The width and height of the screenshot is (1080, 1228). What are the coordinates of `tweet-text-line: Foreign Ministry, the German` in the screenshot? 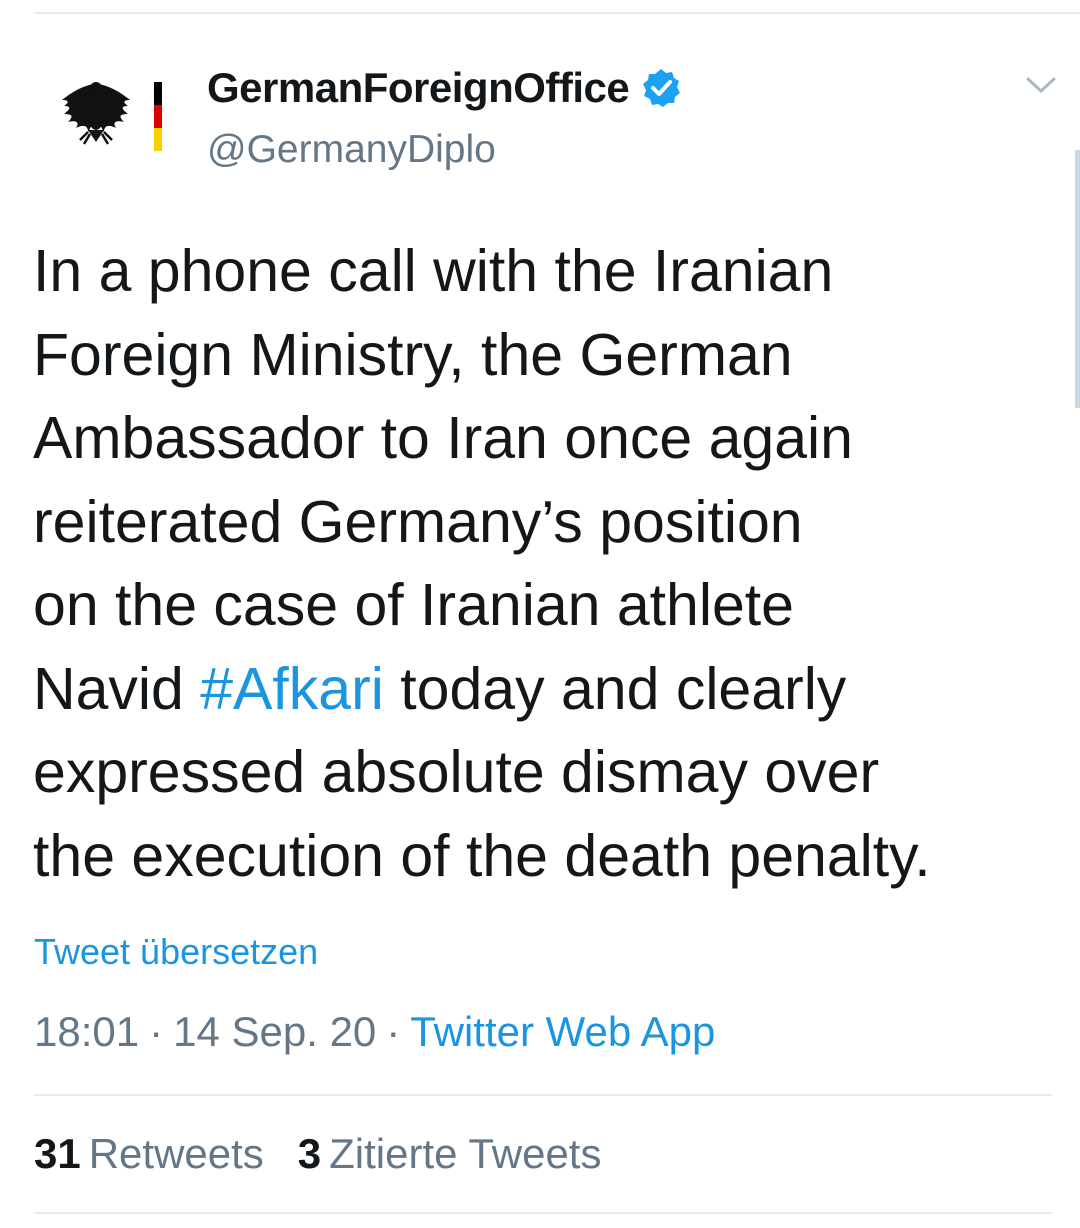 It's located at (413, 354).